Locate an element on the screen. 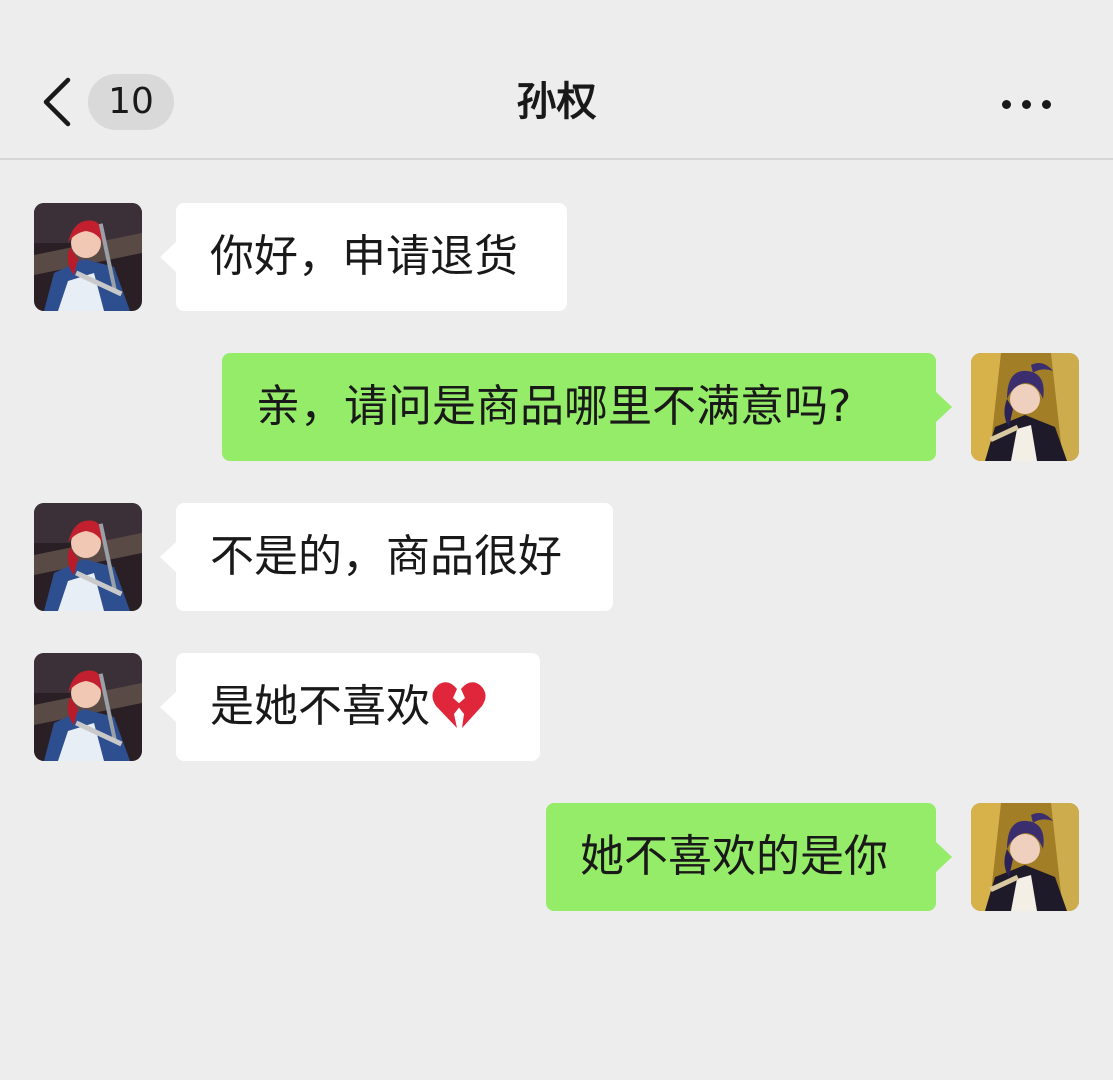 This screenshot has width=1113, height=1080. chat-header: 10 孙权 is located at coordinates (556, 80).